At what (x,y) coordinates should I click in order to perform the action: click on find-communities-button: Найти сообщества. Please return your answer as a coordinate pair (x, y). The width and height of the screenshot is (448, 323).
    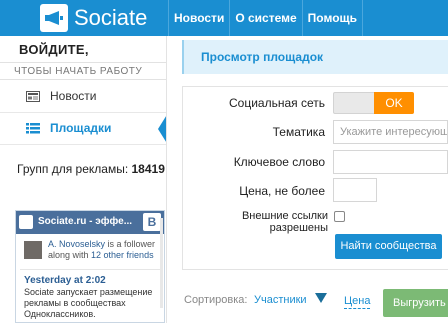
    Looking at the image, I should click on (388, 246).